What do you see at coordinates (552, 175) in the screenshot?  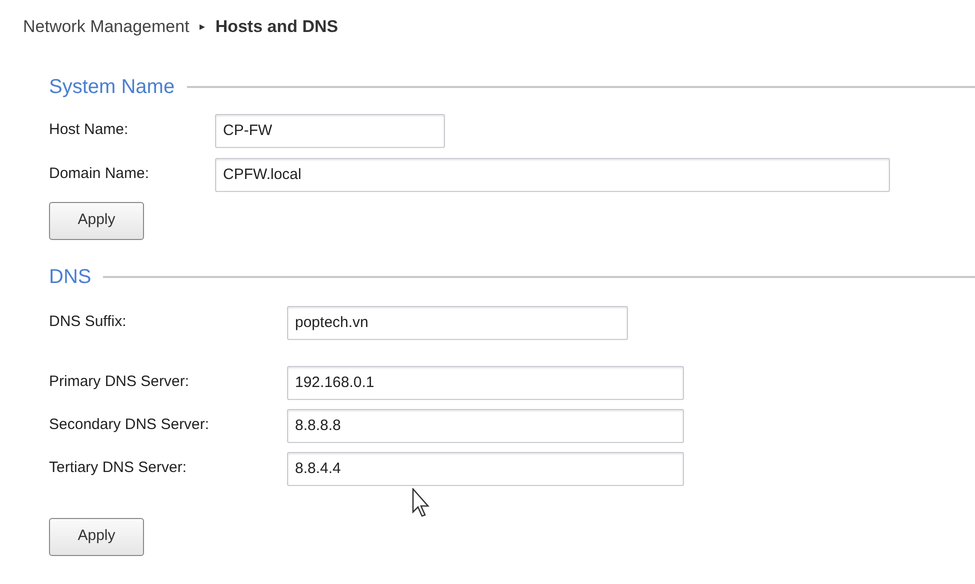 I see `text-field: CPFW.local` at bounding box center [552, 175].